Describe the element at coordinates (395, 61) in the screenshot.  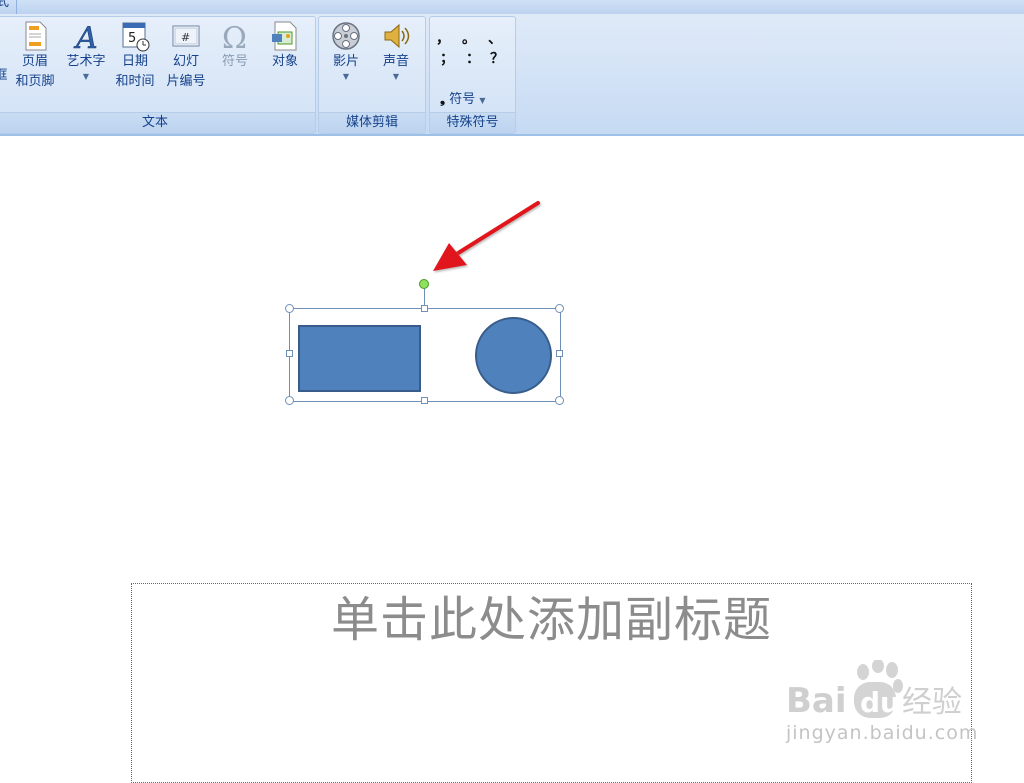
I see `sound-label: 声音` at that location.